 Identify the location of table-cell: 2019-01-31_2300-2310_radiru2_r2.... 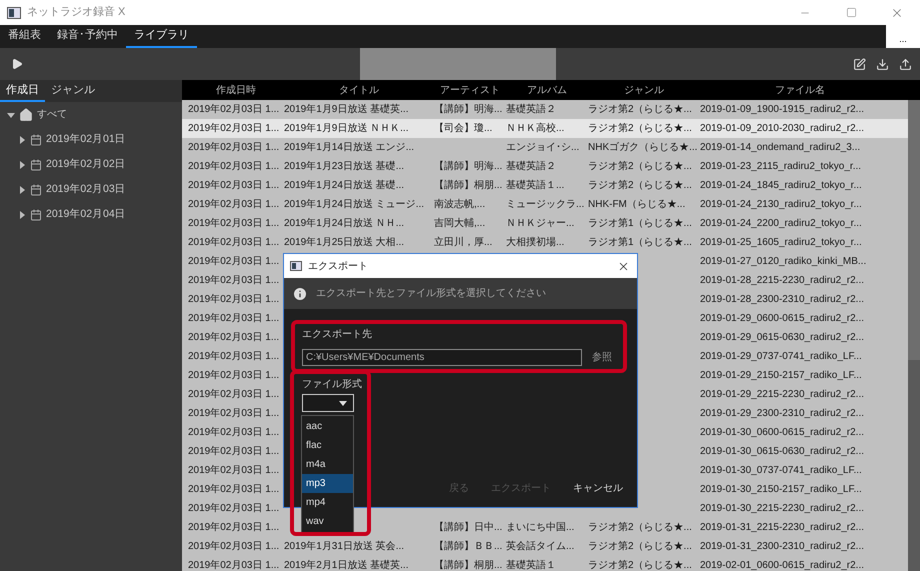
(782, 546).